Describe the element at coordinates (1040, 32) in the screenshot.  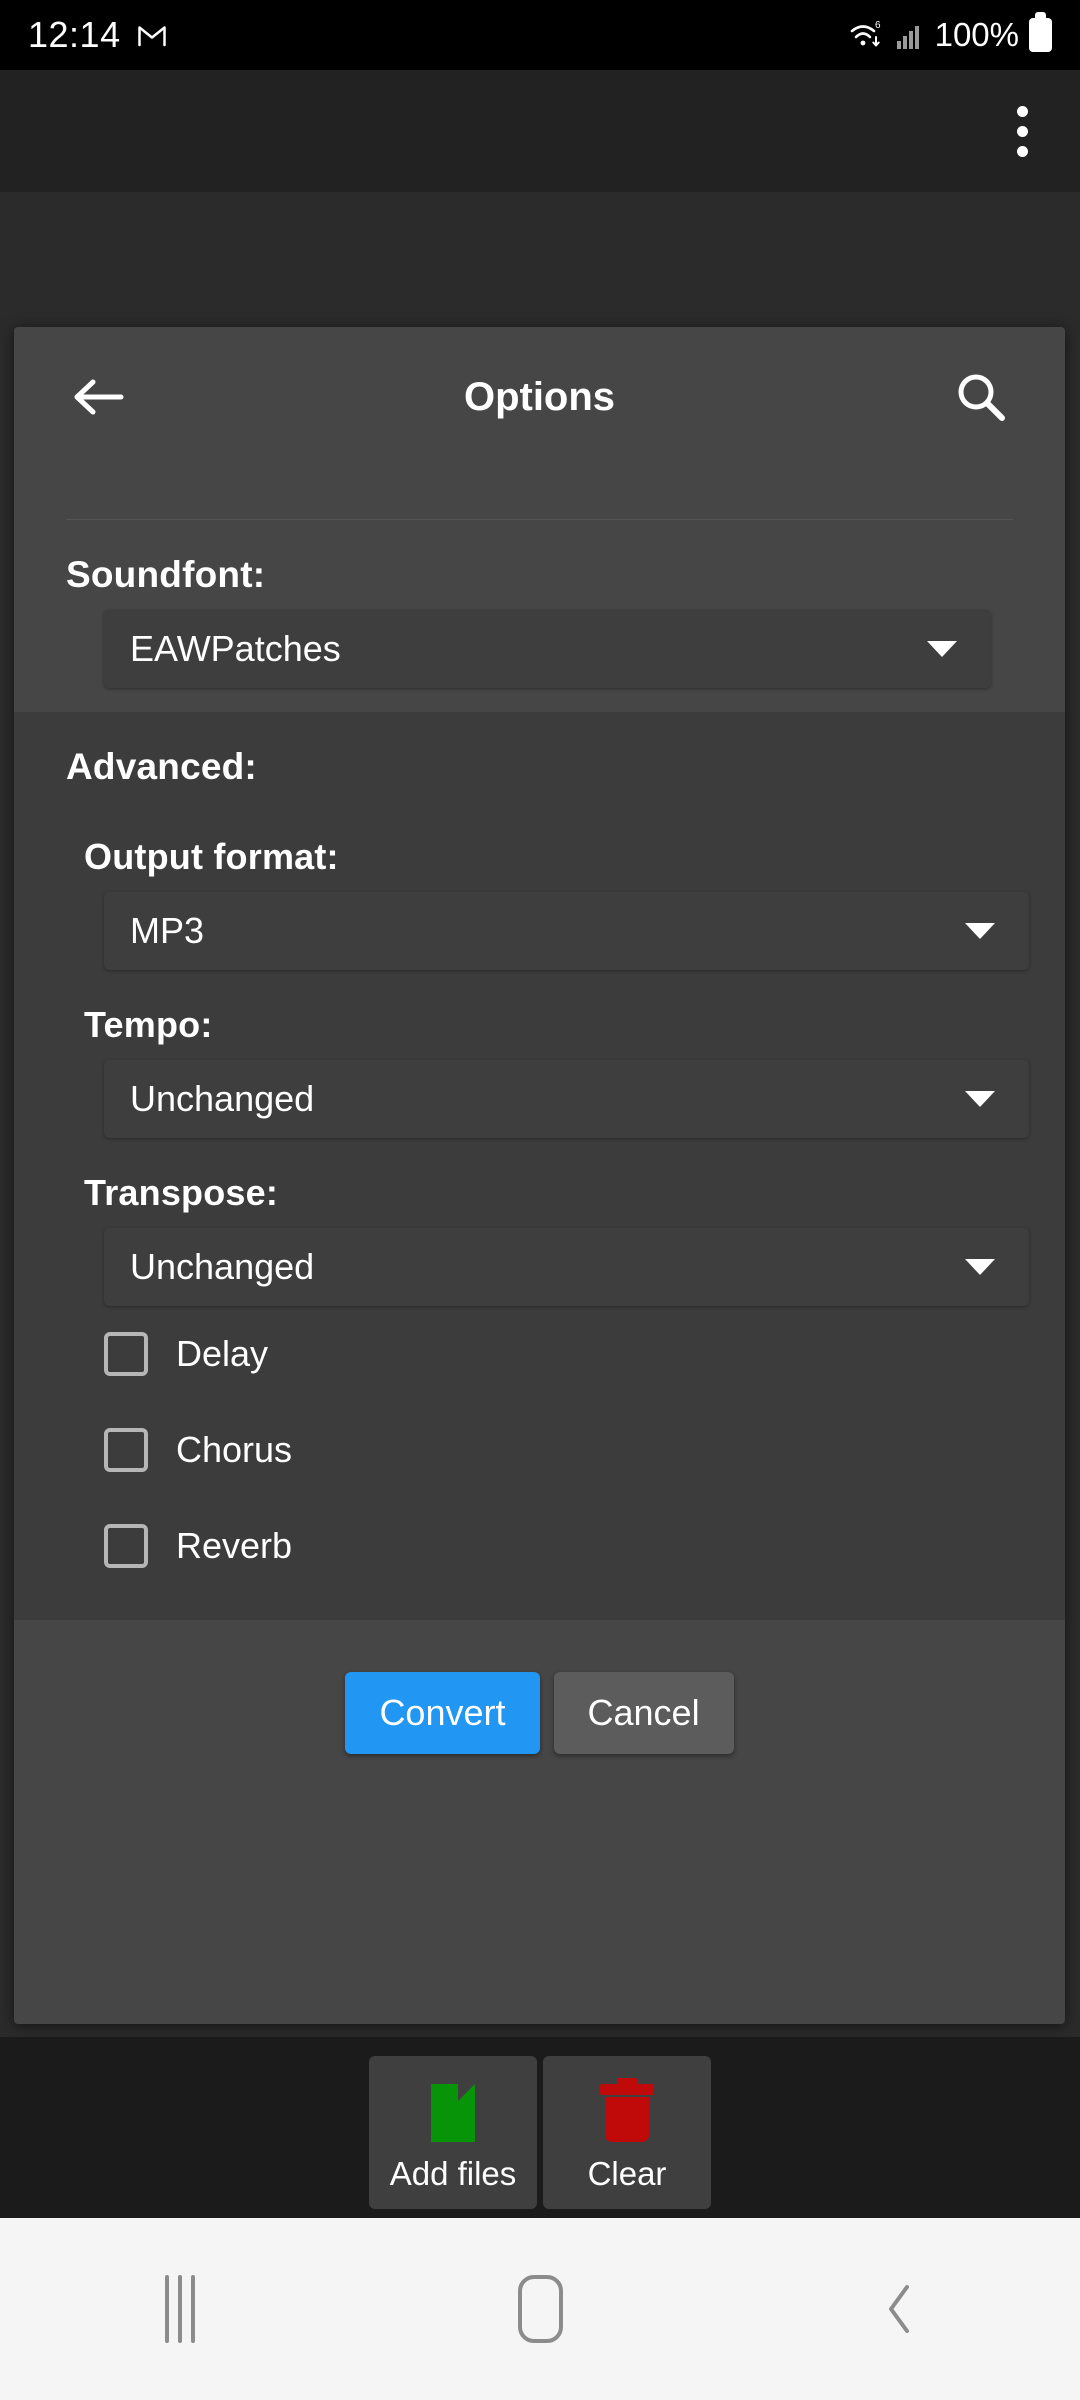
I see `battery-full-icon` at that location.